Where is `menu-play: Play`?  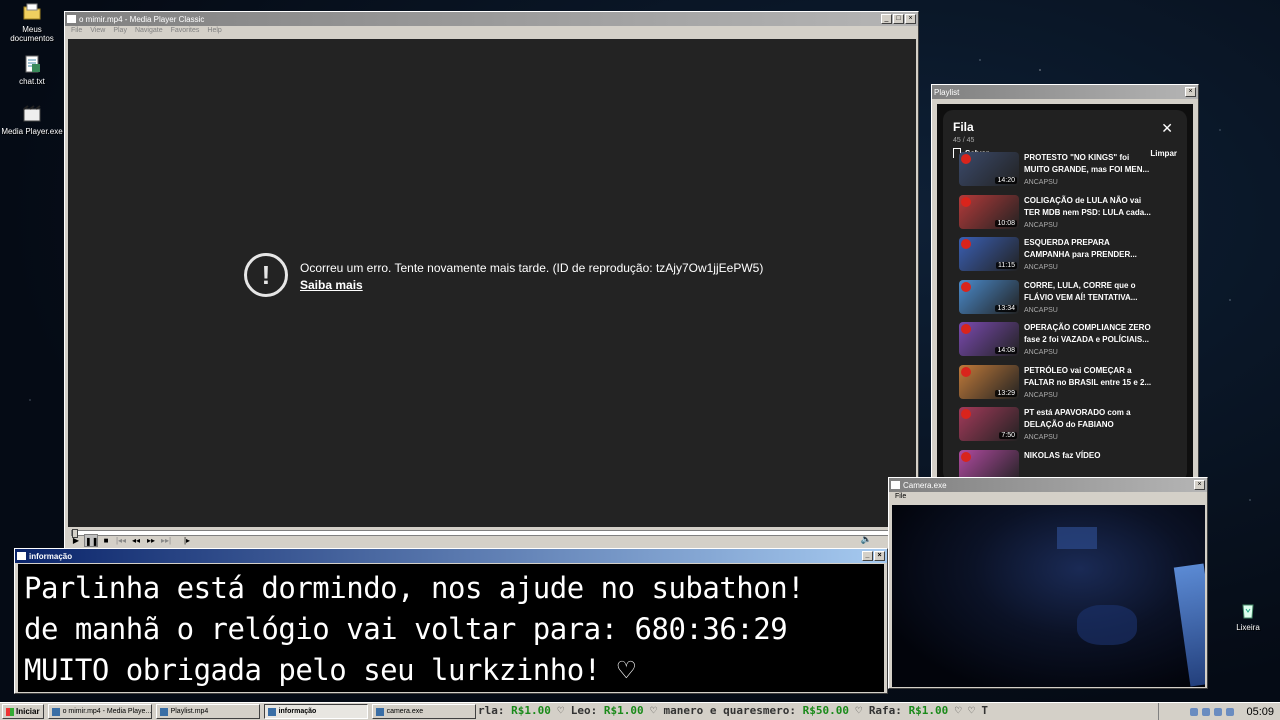 menu-play: Play is located at coordinates (120, 32).